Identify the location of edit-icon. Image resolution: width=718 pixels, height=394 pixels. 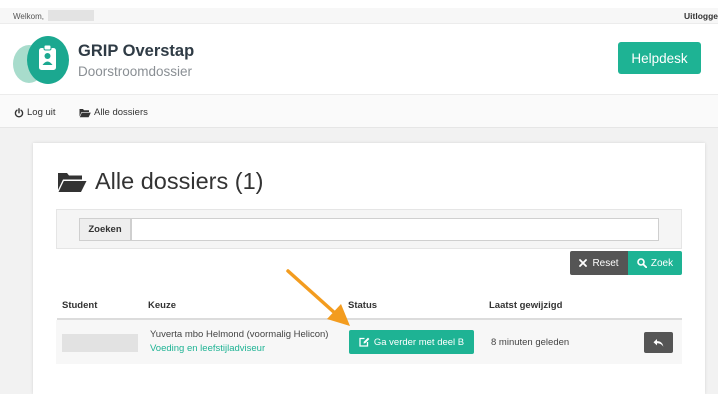
(364, 342).